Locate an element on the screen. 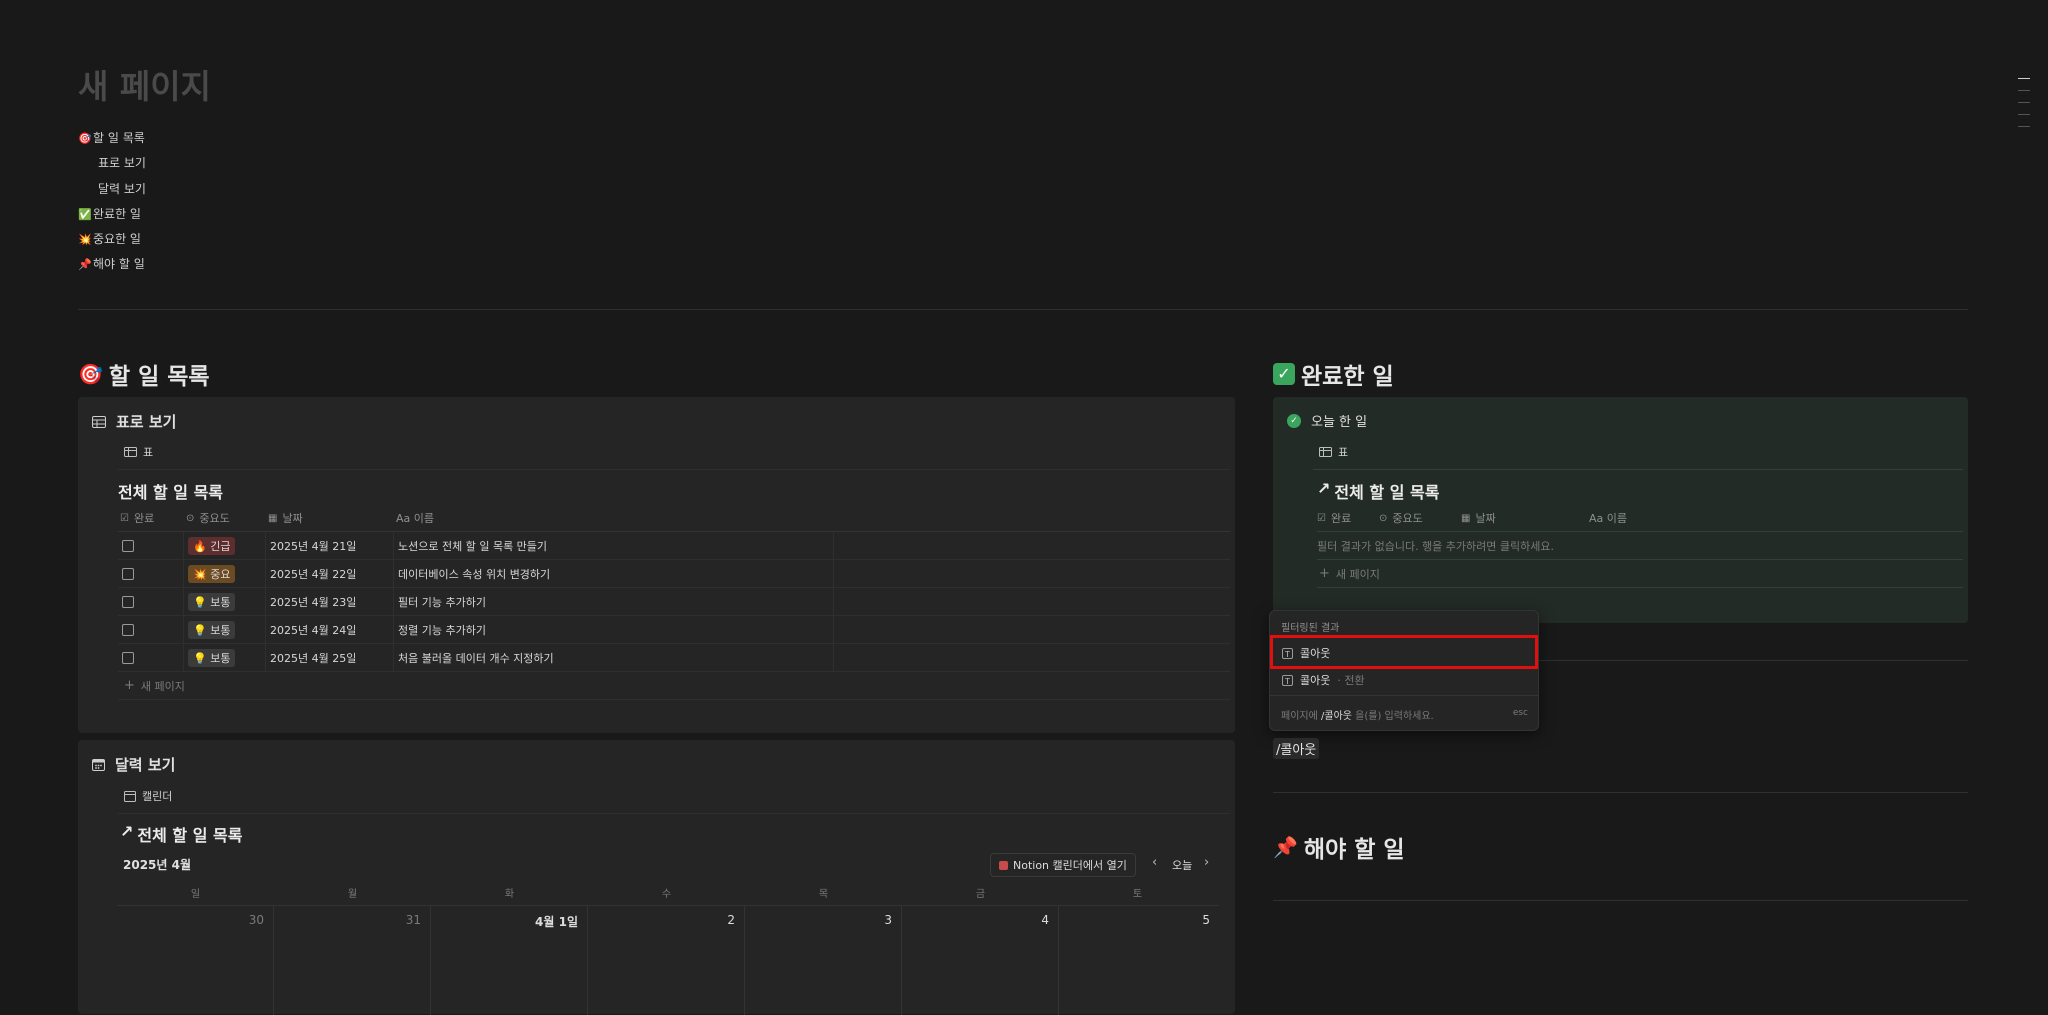 The height and width of the screenshot is (1015, 2048). checkbox-icon: ☑ is located at coordinates (1321, 518).